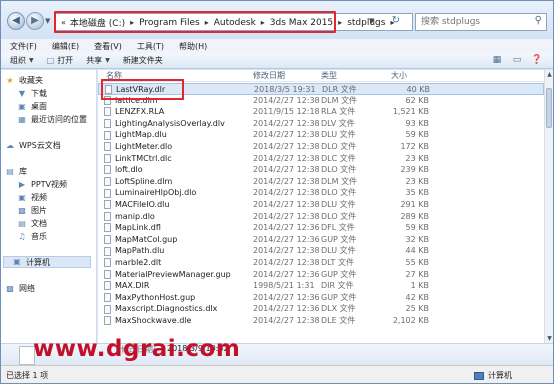  What do you see at coordinates (65, 46) in the screenshot?
I see `menu-edit: 编辑(E)` at bounding box center [65, 46].